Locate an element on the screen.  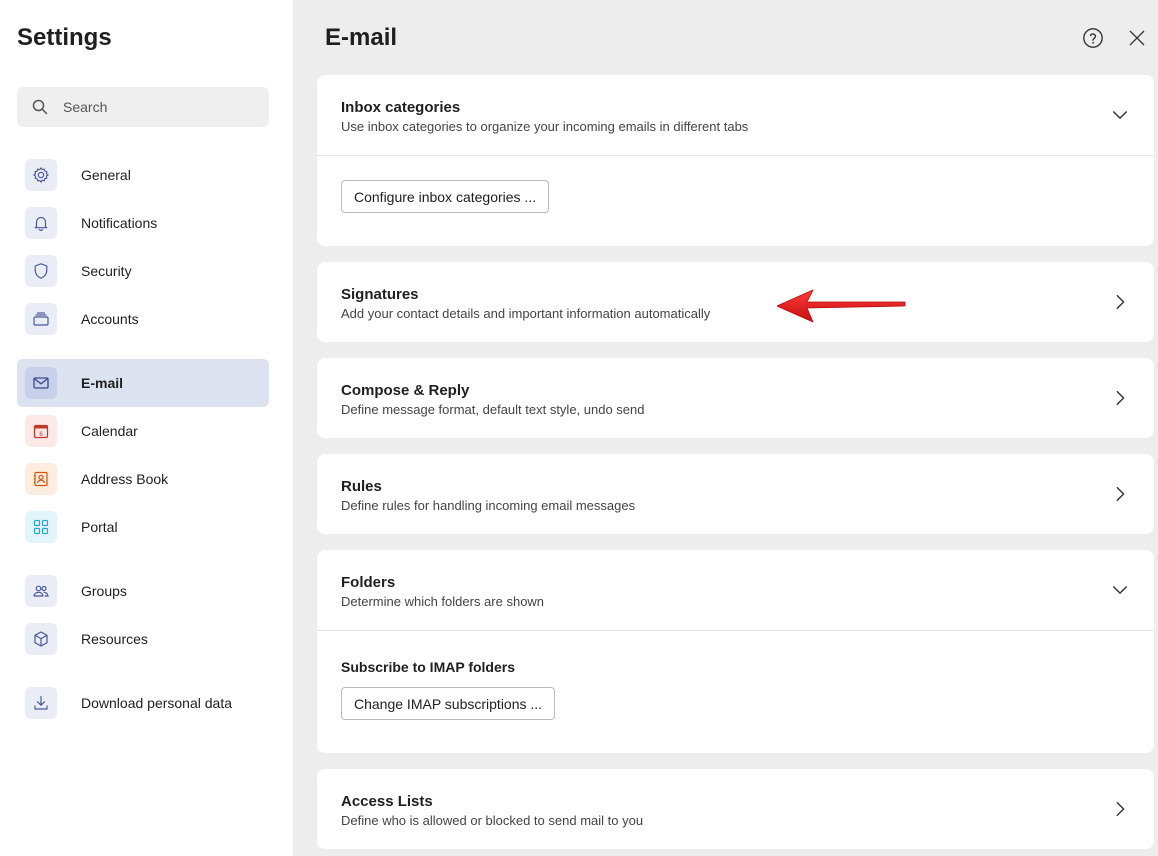
cube-icon is located at coordinates (41, 639).